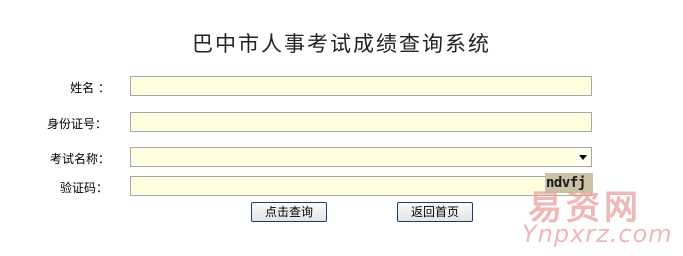 This screenshot has height=256, width=683. Describe the element at coordinates (90, 88) in the screenshot. I see `name-label: 姓名 ：` at that location.